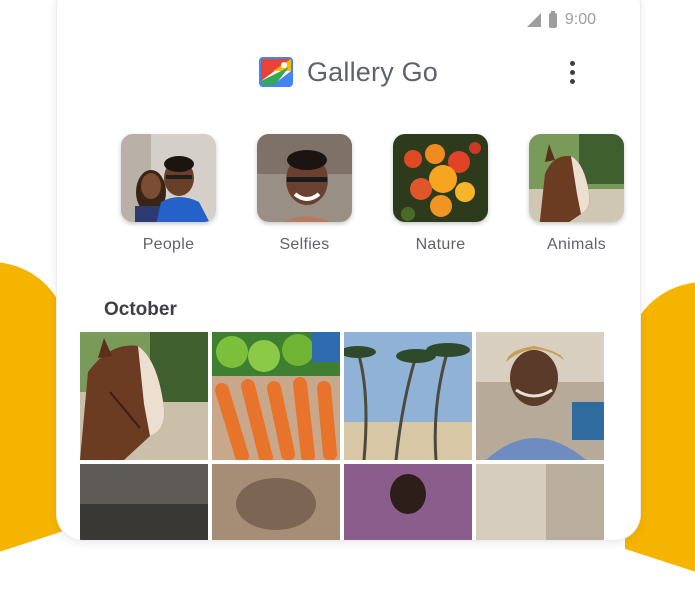  What do you see at coordinates (168, 244) in the screenshot?
I see `category-label: People` at bounding box center [168, 244].